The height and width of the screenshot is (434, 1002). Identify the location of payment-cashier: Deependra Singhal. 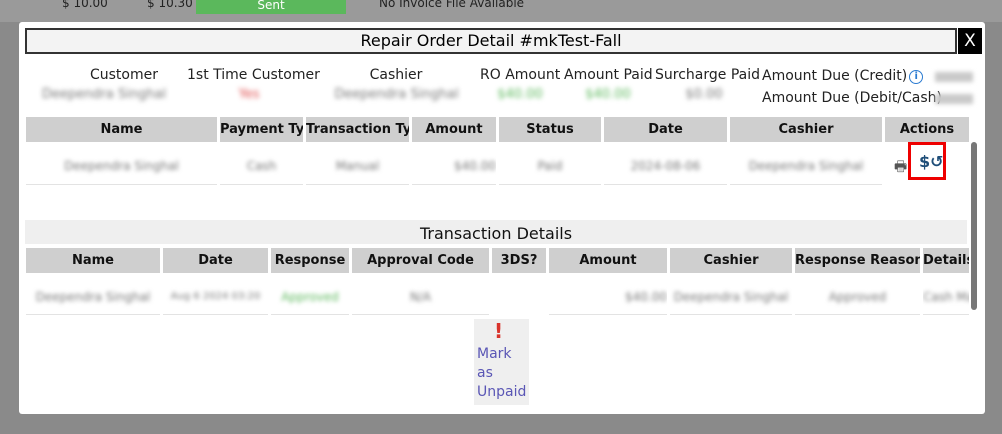
(806, 166).